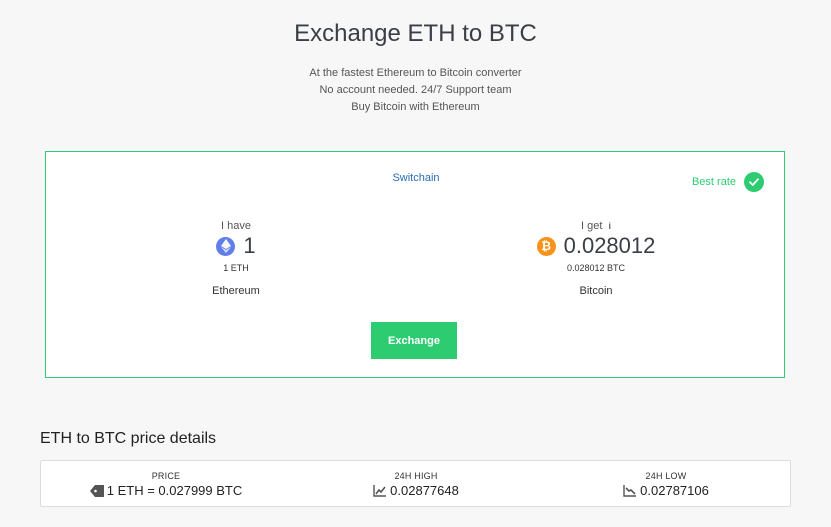 The image size is (831, 527). What do you see at coordinates (128, 438) in the screenshot?
I see `price-details-title: ETH to BTC price details` at bounding box center [128, 438].